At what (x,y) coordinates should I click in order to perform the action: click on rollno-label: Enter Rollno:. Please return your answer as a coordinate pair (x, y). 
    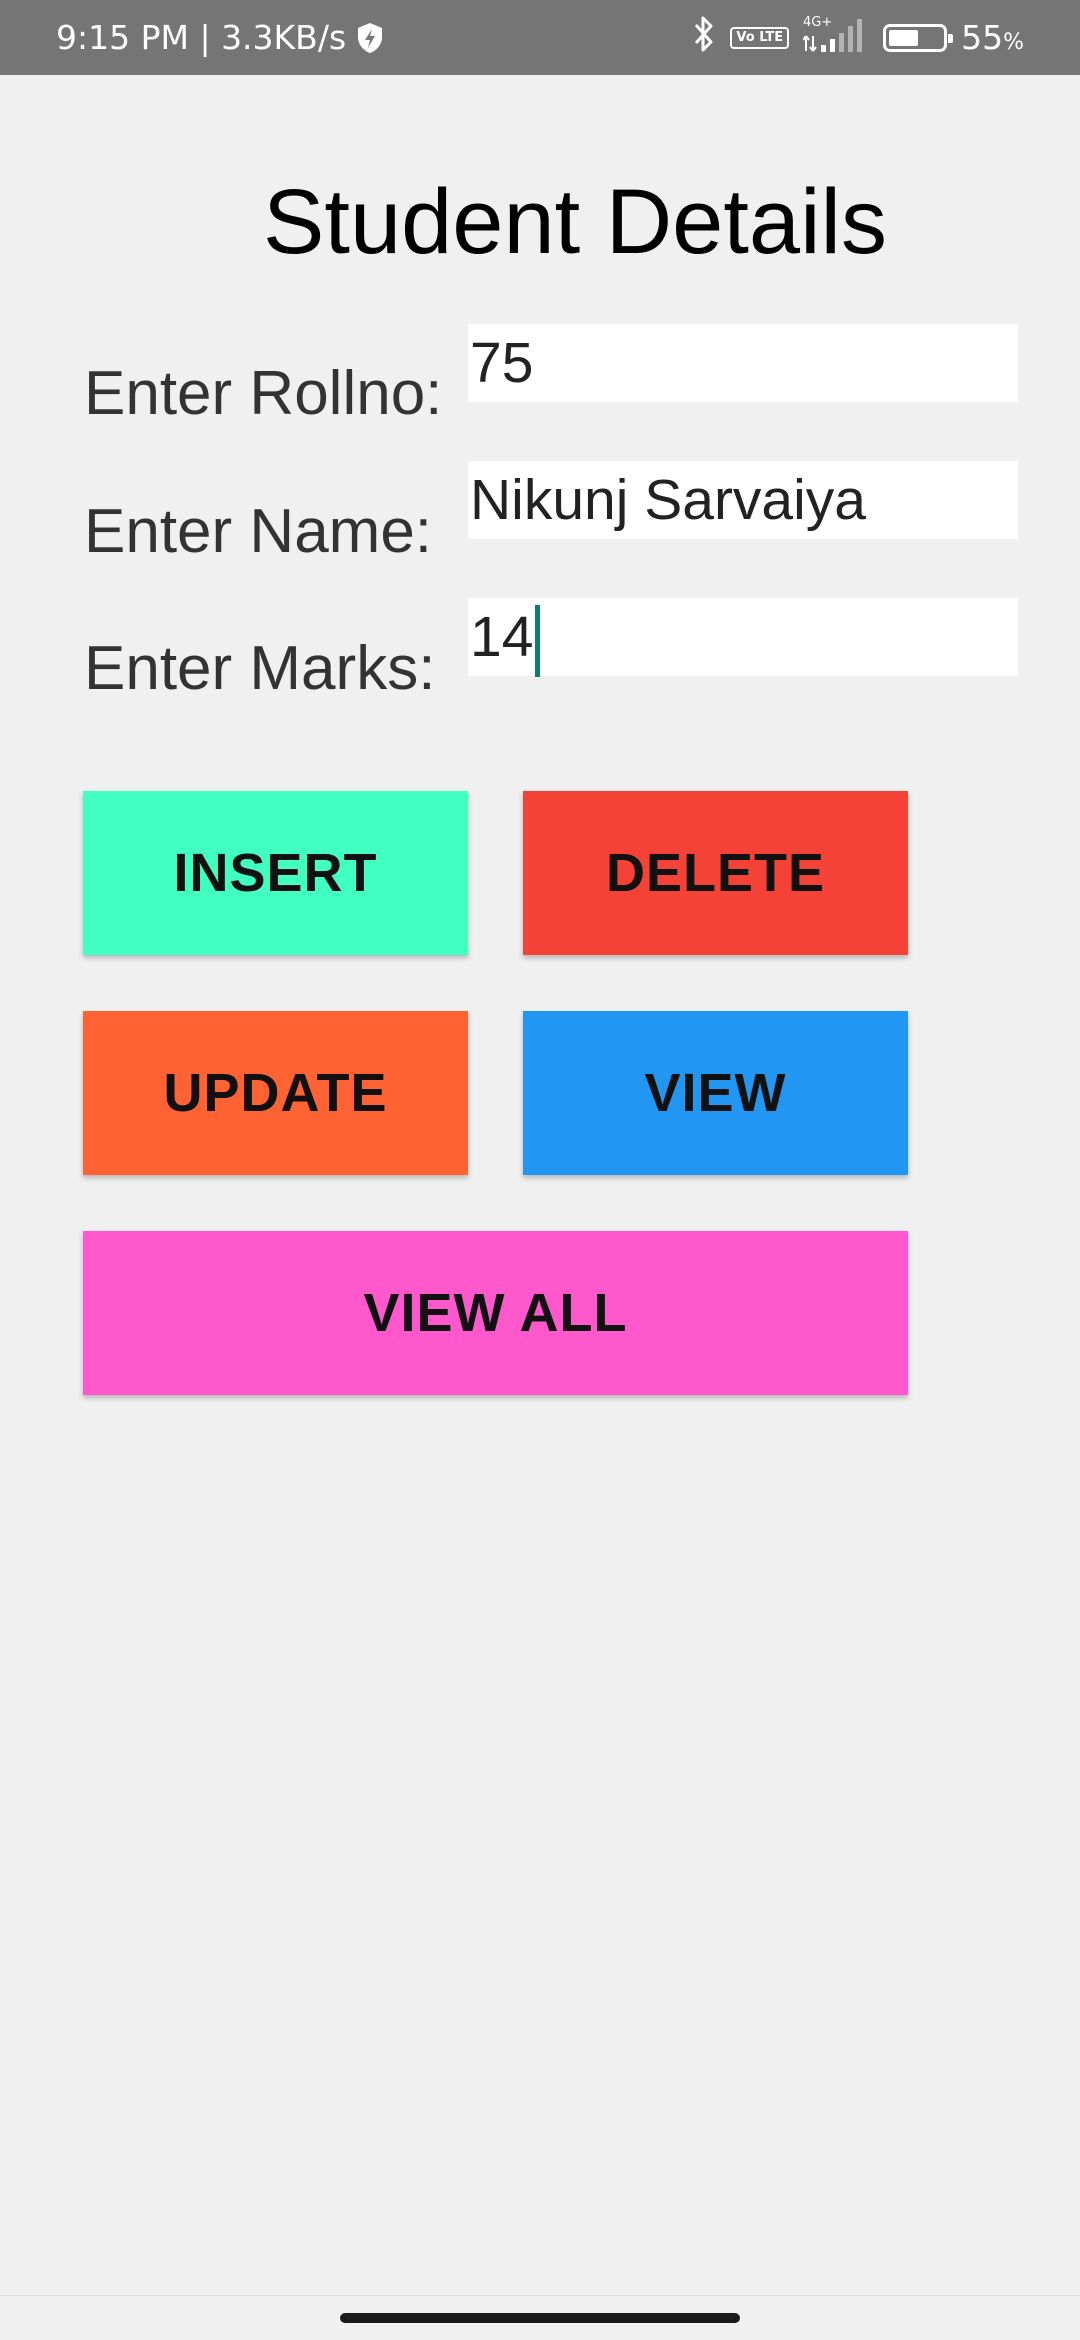
    Looking at the image, I should click on (263, 393).